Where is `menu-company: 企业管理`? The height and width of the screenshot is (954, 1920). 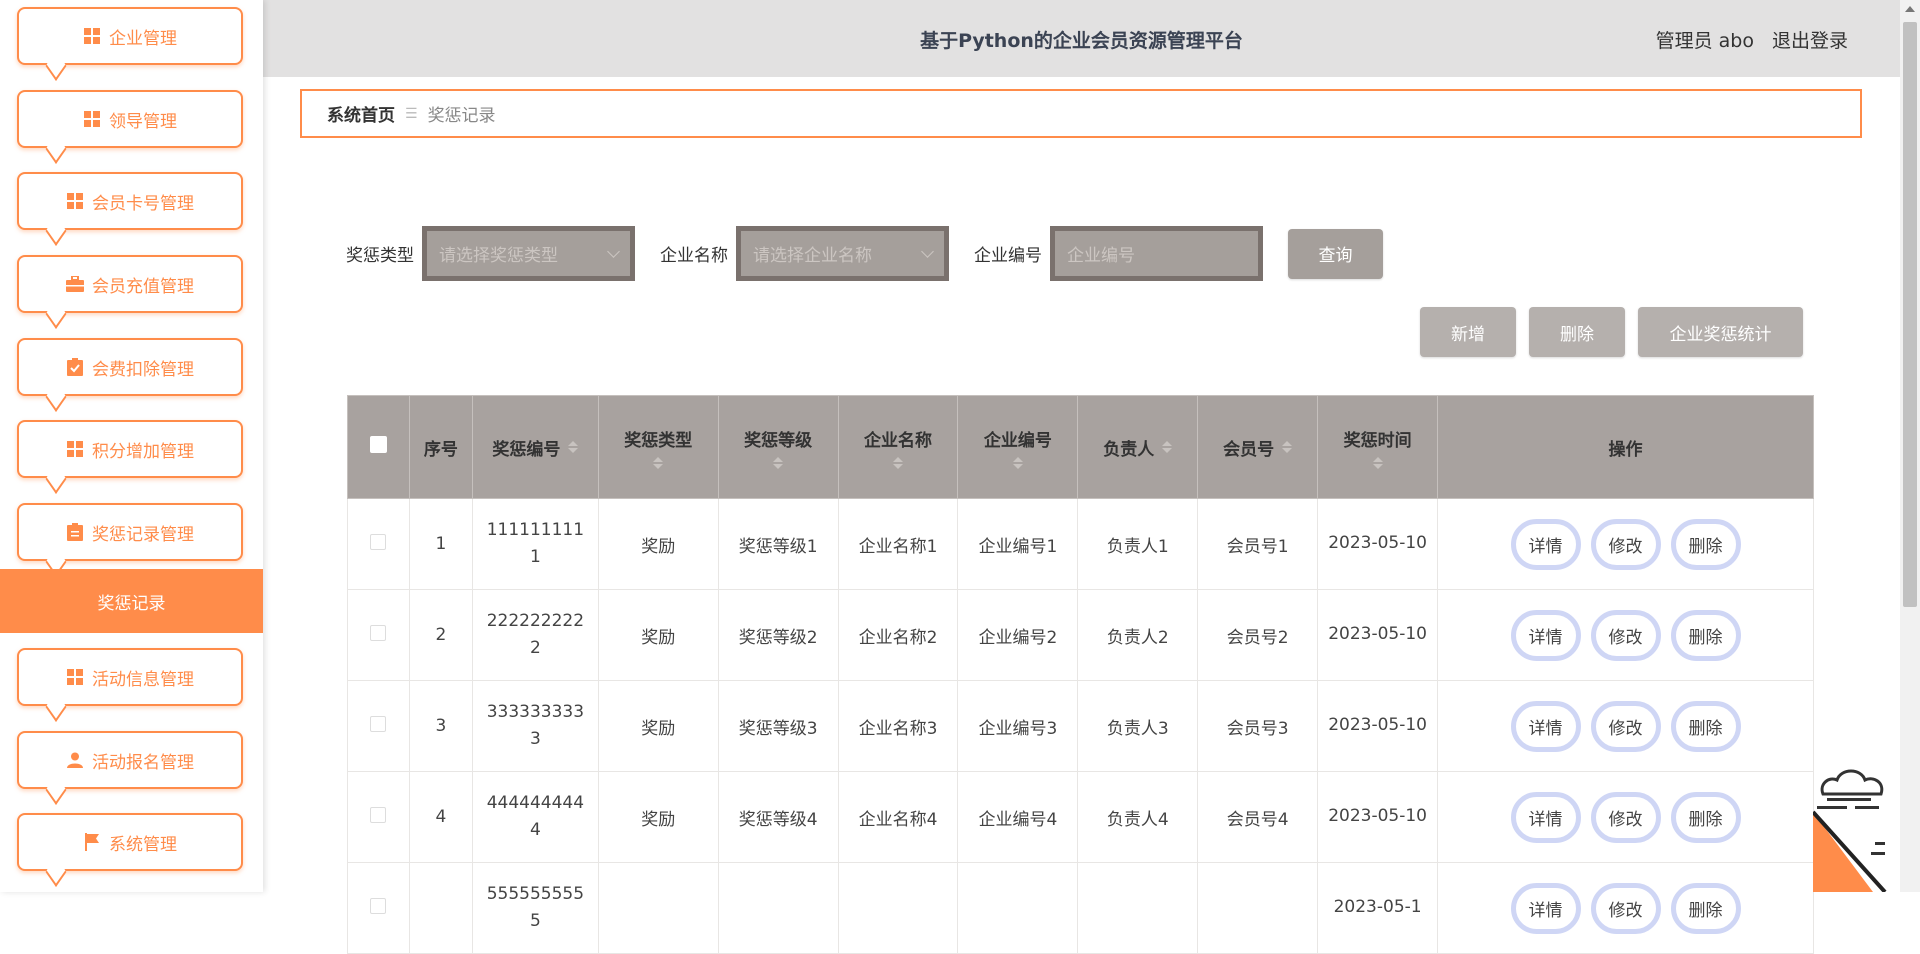 menu-company: 企业管理 is located at coordinates (130, 36).